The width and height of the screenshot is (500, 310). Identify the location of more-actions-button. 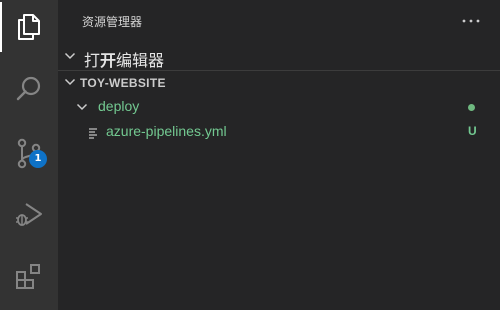
(471, 21).